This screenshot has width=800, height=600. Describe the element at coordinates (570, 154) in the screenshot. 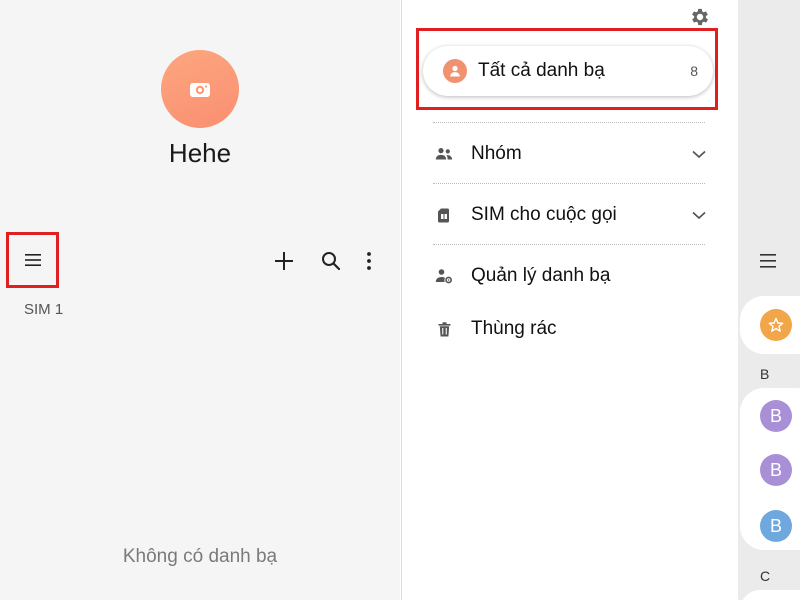

I see `drawer-item-groups: Nhóm` at that location.